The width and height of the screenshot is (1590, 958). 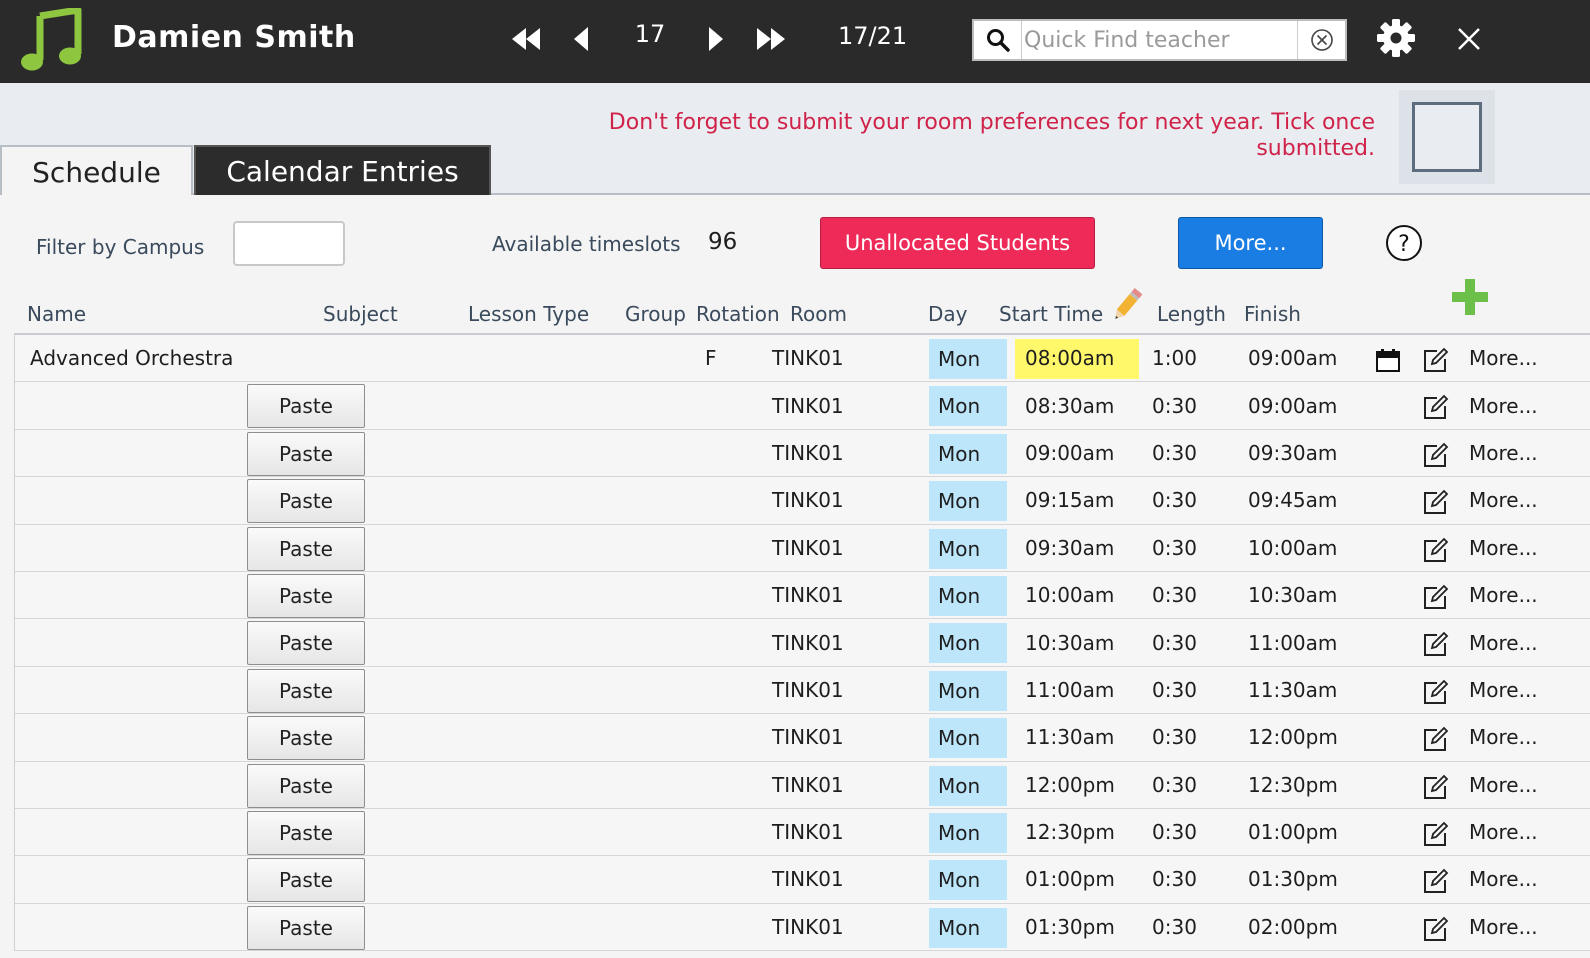 What do you see at coordinates (1070, 926) in the screenshot?
I see `row-start-time: 01:30pm` at bounding box center [1070, 926].